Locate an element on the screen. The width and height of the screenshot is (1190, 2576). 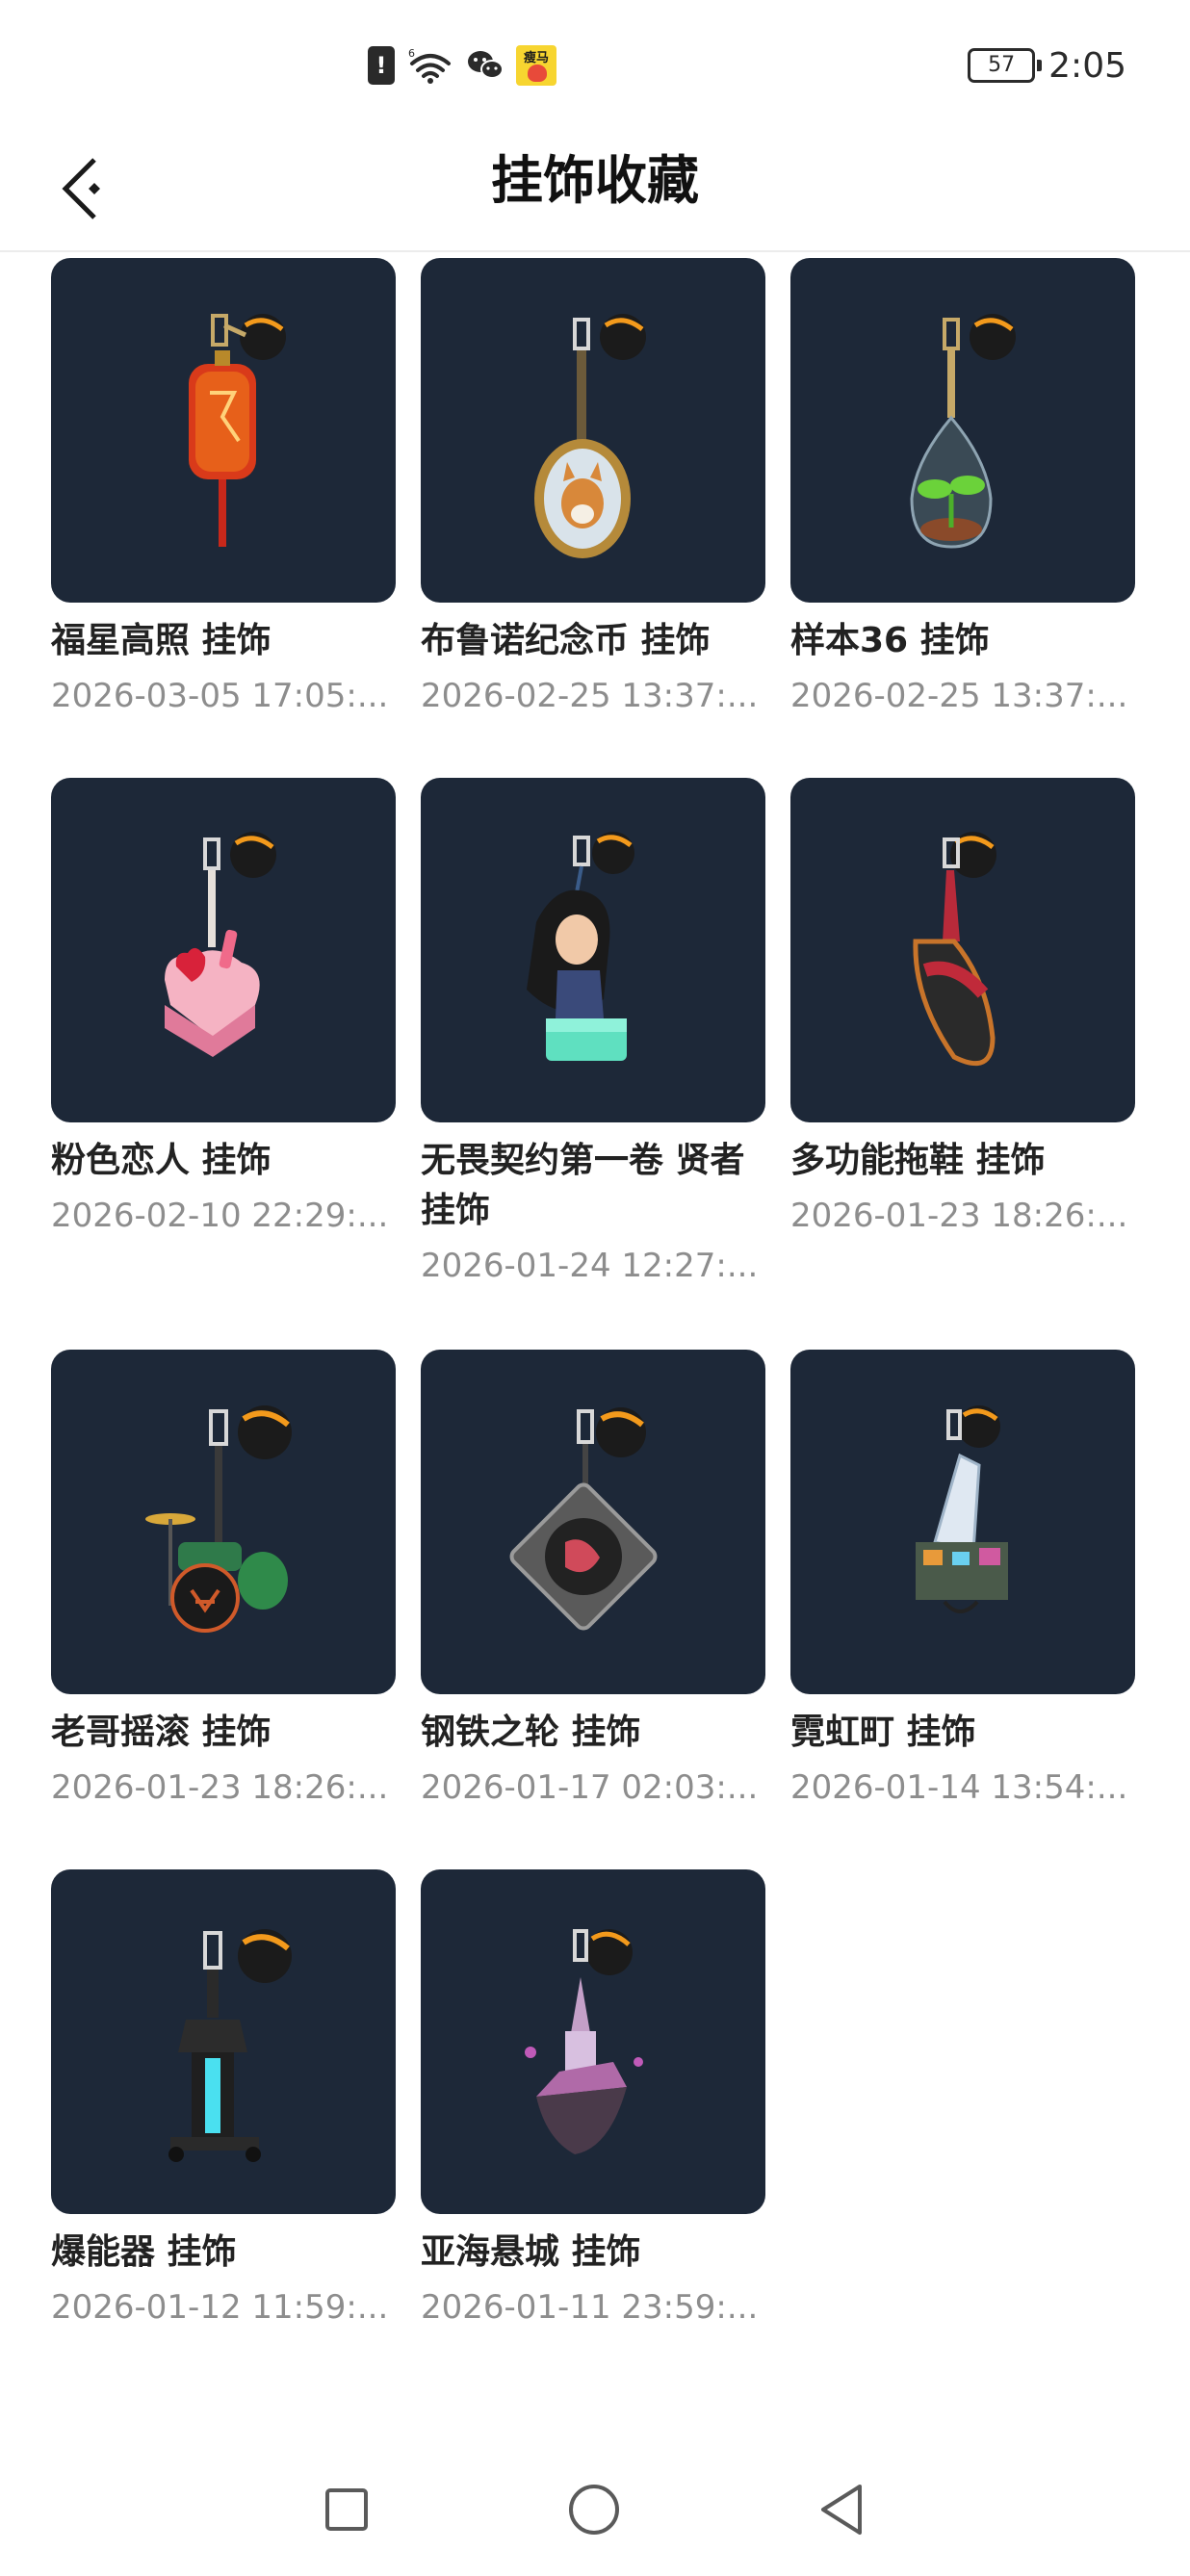
wifi-icon: 6 is located at coordinates (430, 65).